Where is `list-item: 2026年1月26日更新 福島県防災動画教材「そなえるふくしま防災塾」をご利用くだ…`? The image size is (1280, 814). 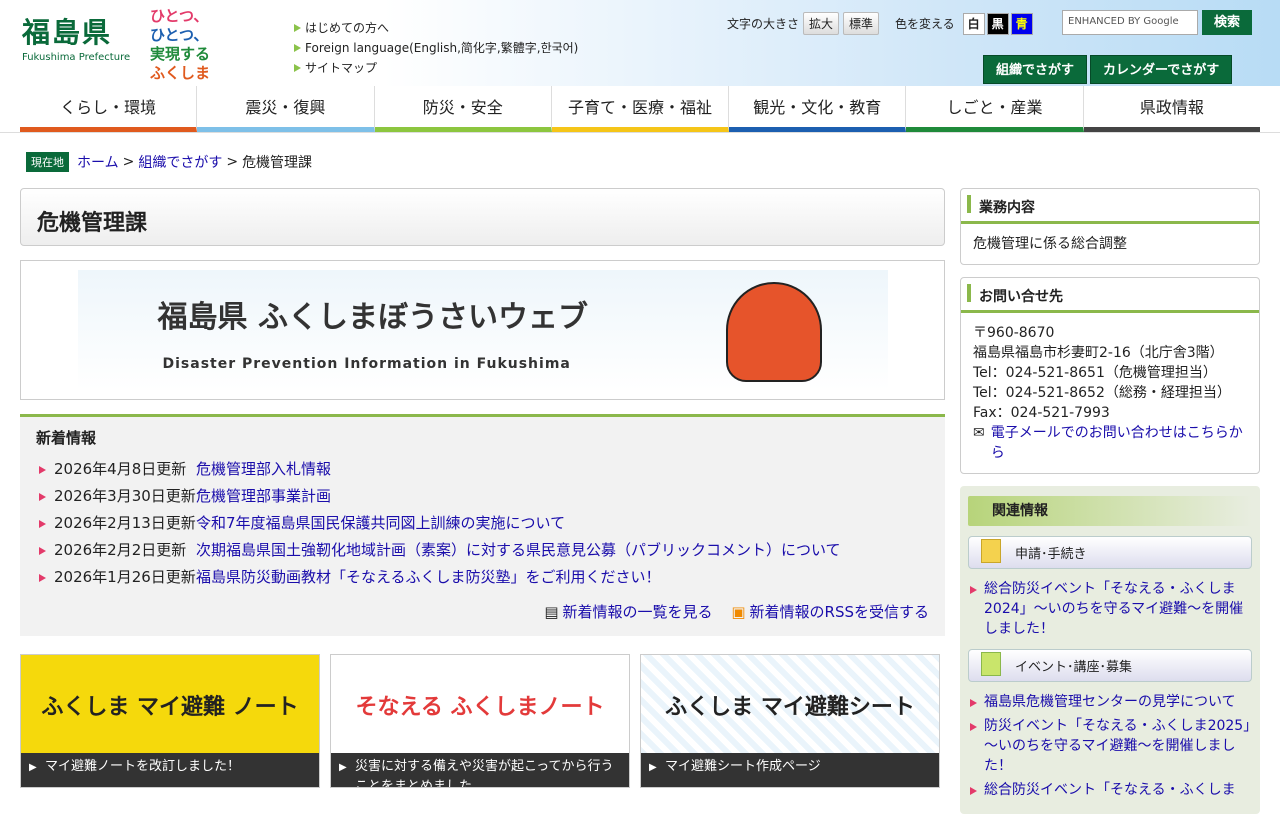
list-item: 2026年1月26日更新 福島県防災動画教材「そなえるふくしま防災塾」をご利用くだ… is located at coordinates (482, 577).